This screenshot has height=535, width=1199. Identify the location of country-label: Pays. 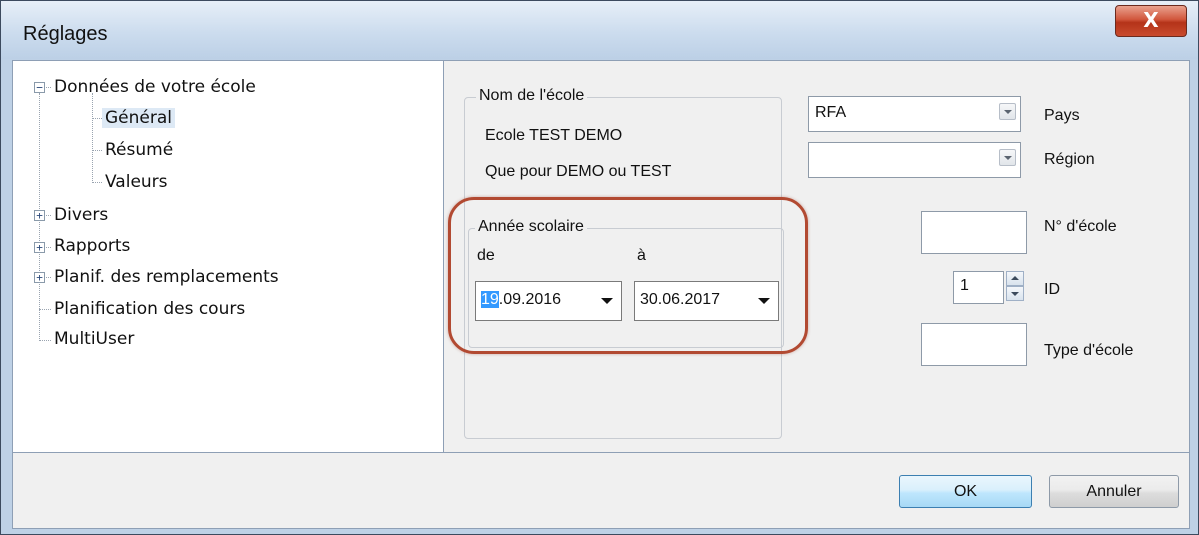
(1062, 115).